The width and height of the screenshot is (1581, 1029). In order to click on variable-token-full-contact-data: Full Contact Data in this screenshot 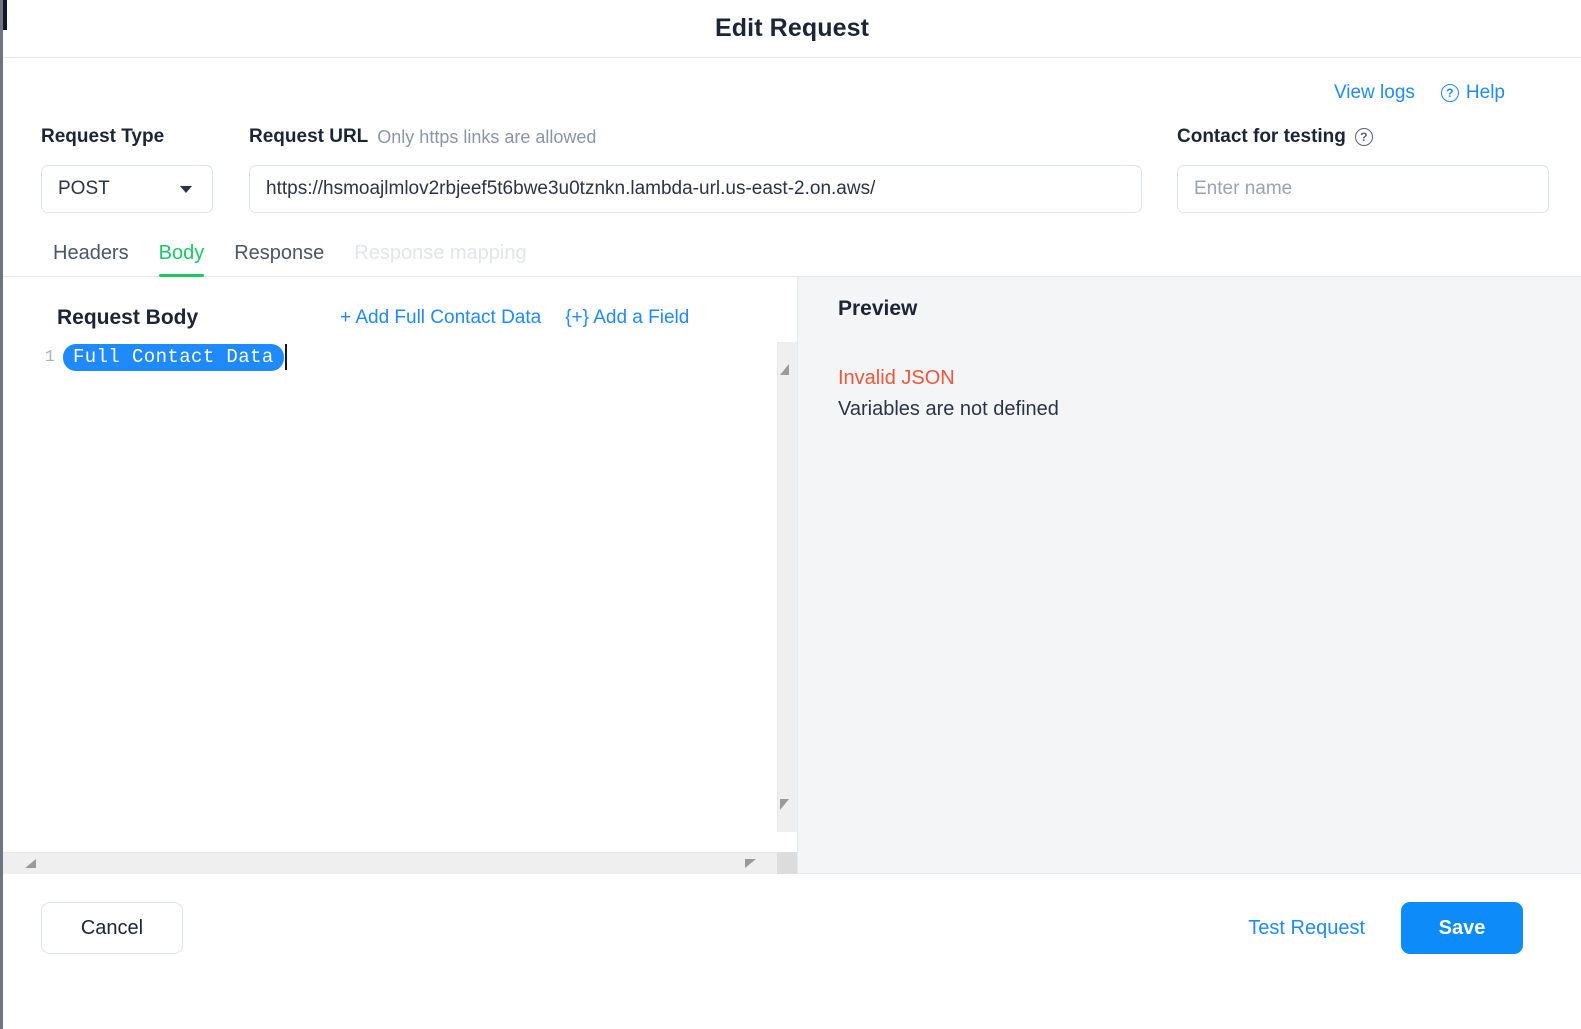, I will do `click(173, 357)`.